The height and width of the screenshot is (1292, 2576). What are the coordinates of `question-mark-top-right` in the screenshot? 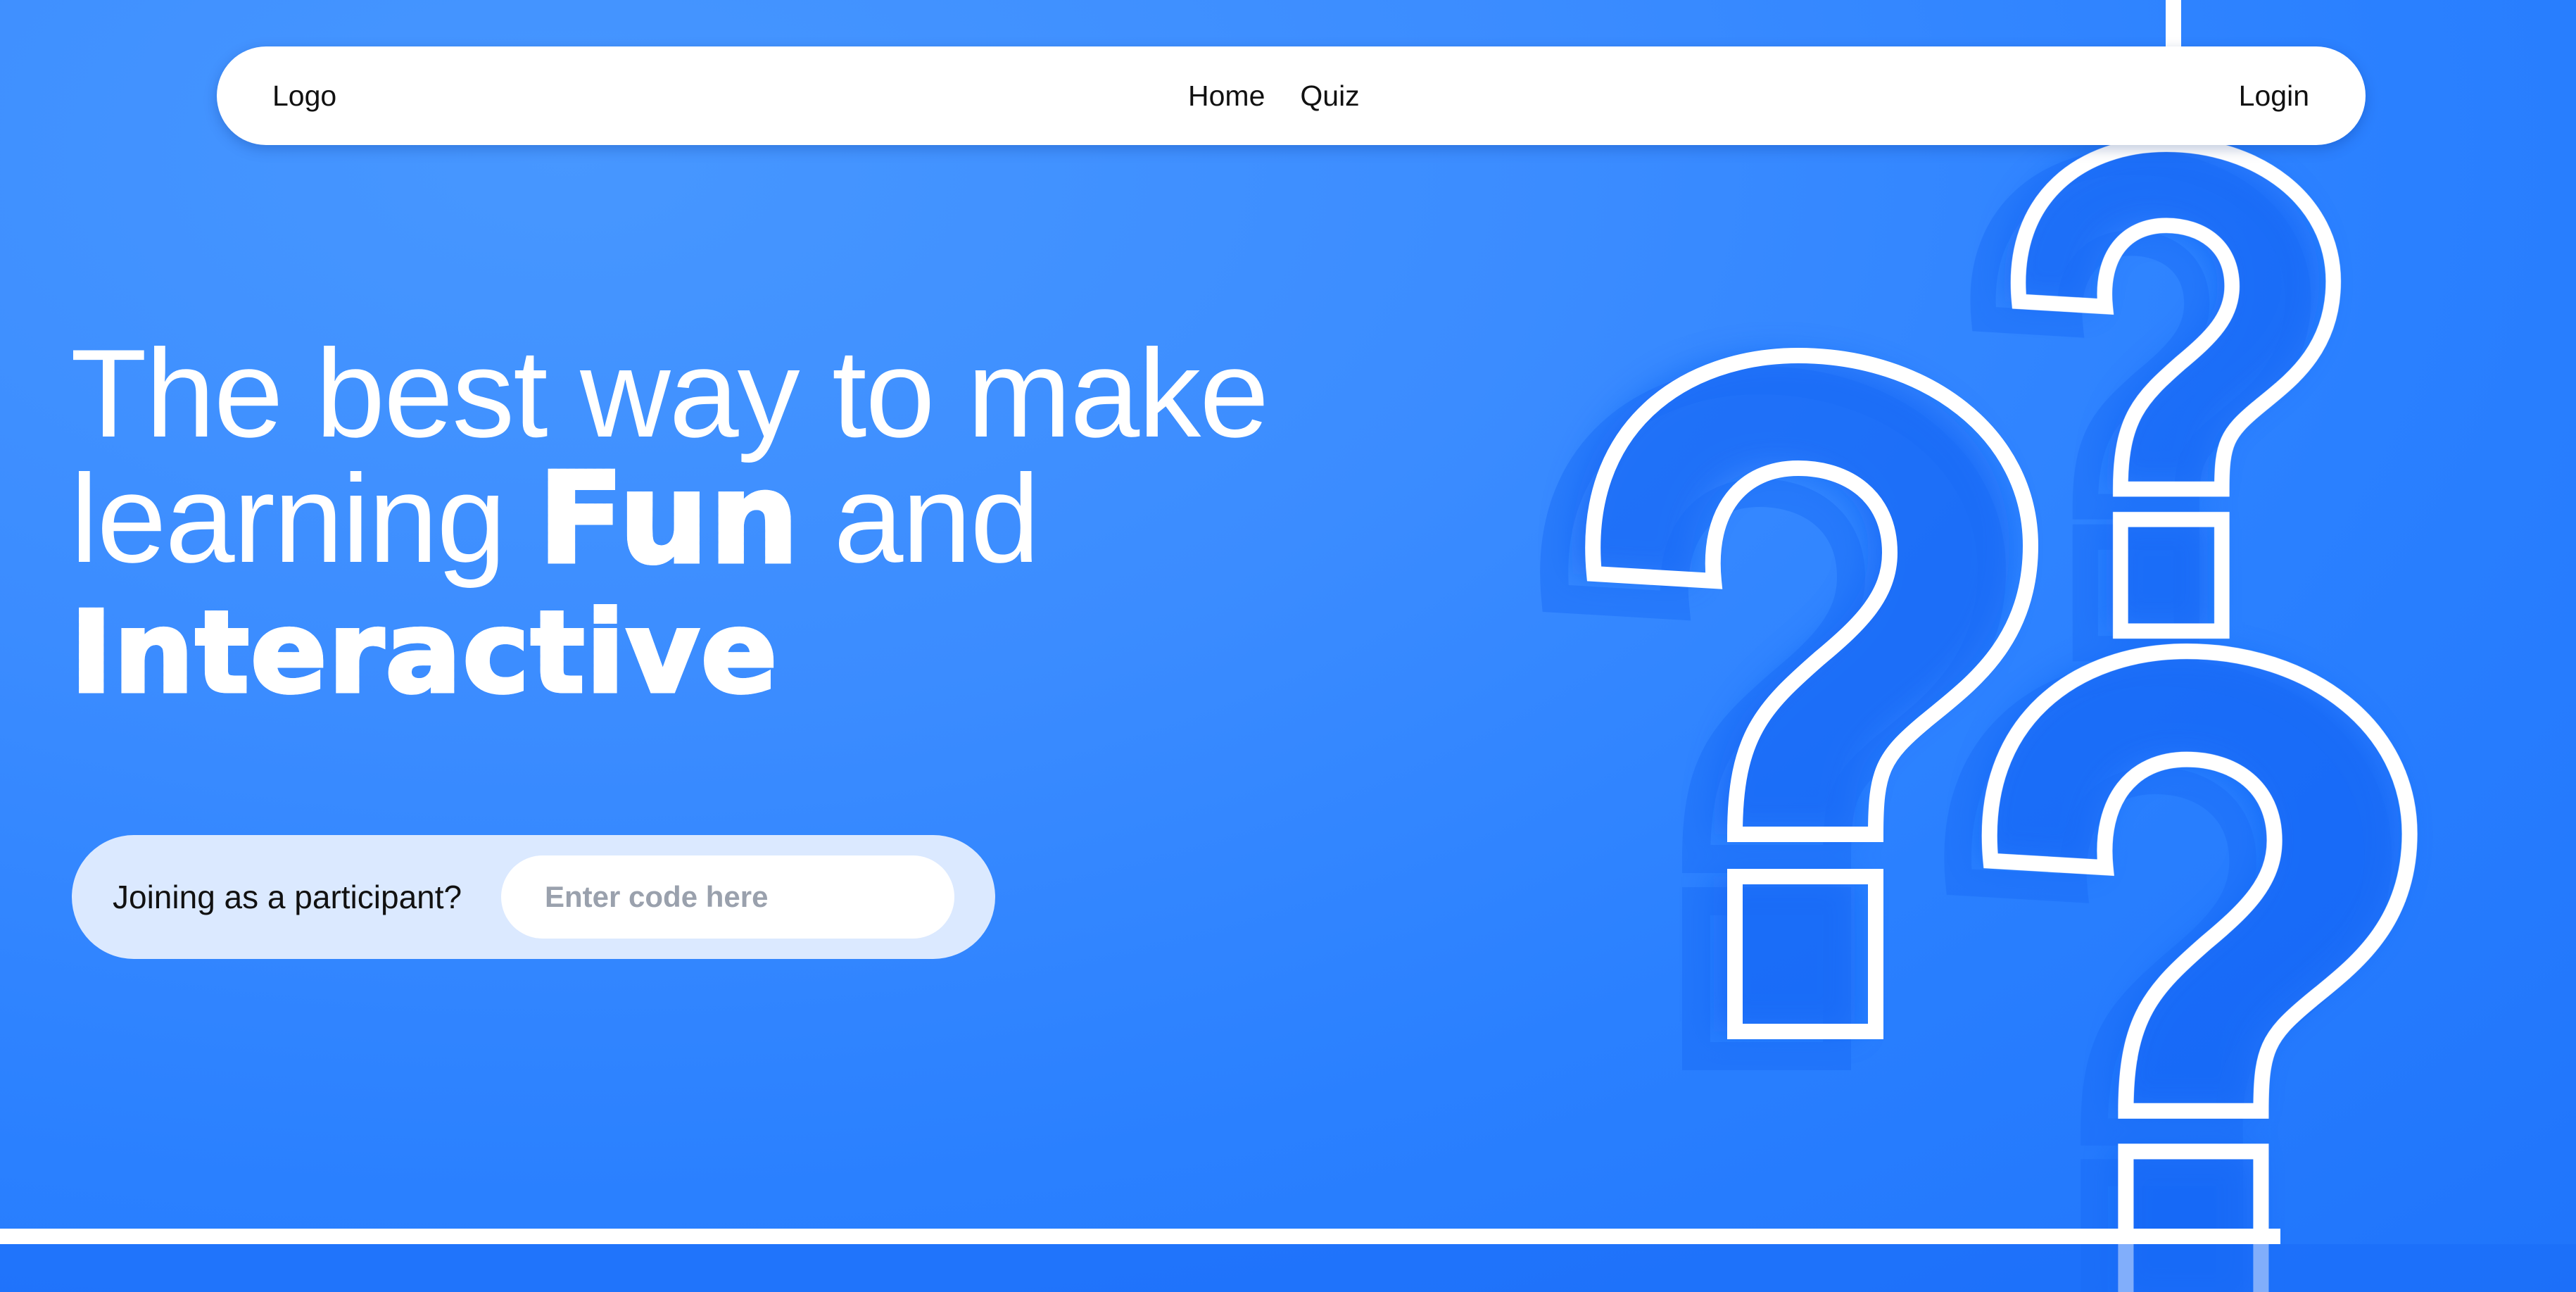 It's located at (2176, 387).